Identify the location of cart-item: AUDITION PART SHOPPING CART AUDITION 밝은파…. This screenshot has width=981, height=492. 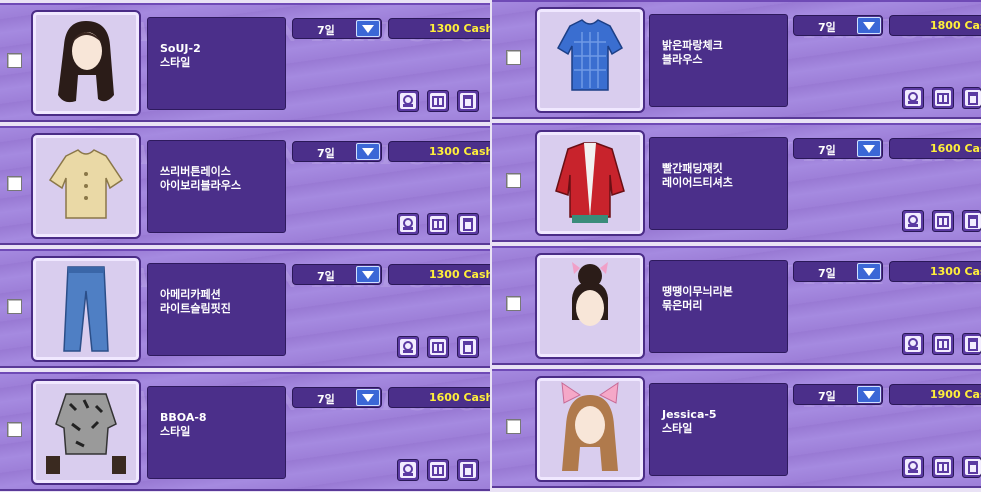
(736, 59).